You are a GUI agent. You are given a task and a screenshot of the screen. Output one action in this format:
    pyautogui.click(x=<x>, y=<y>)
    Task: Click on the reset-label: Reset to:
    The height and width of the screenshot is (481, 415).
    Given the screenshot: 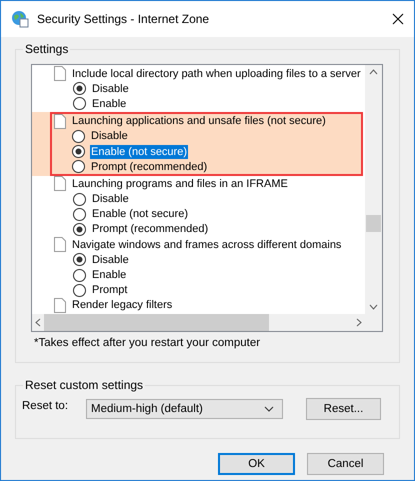 What is the action you would take?
    pyautogui.click(x=46, y=406)
    